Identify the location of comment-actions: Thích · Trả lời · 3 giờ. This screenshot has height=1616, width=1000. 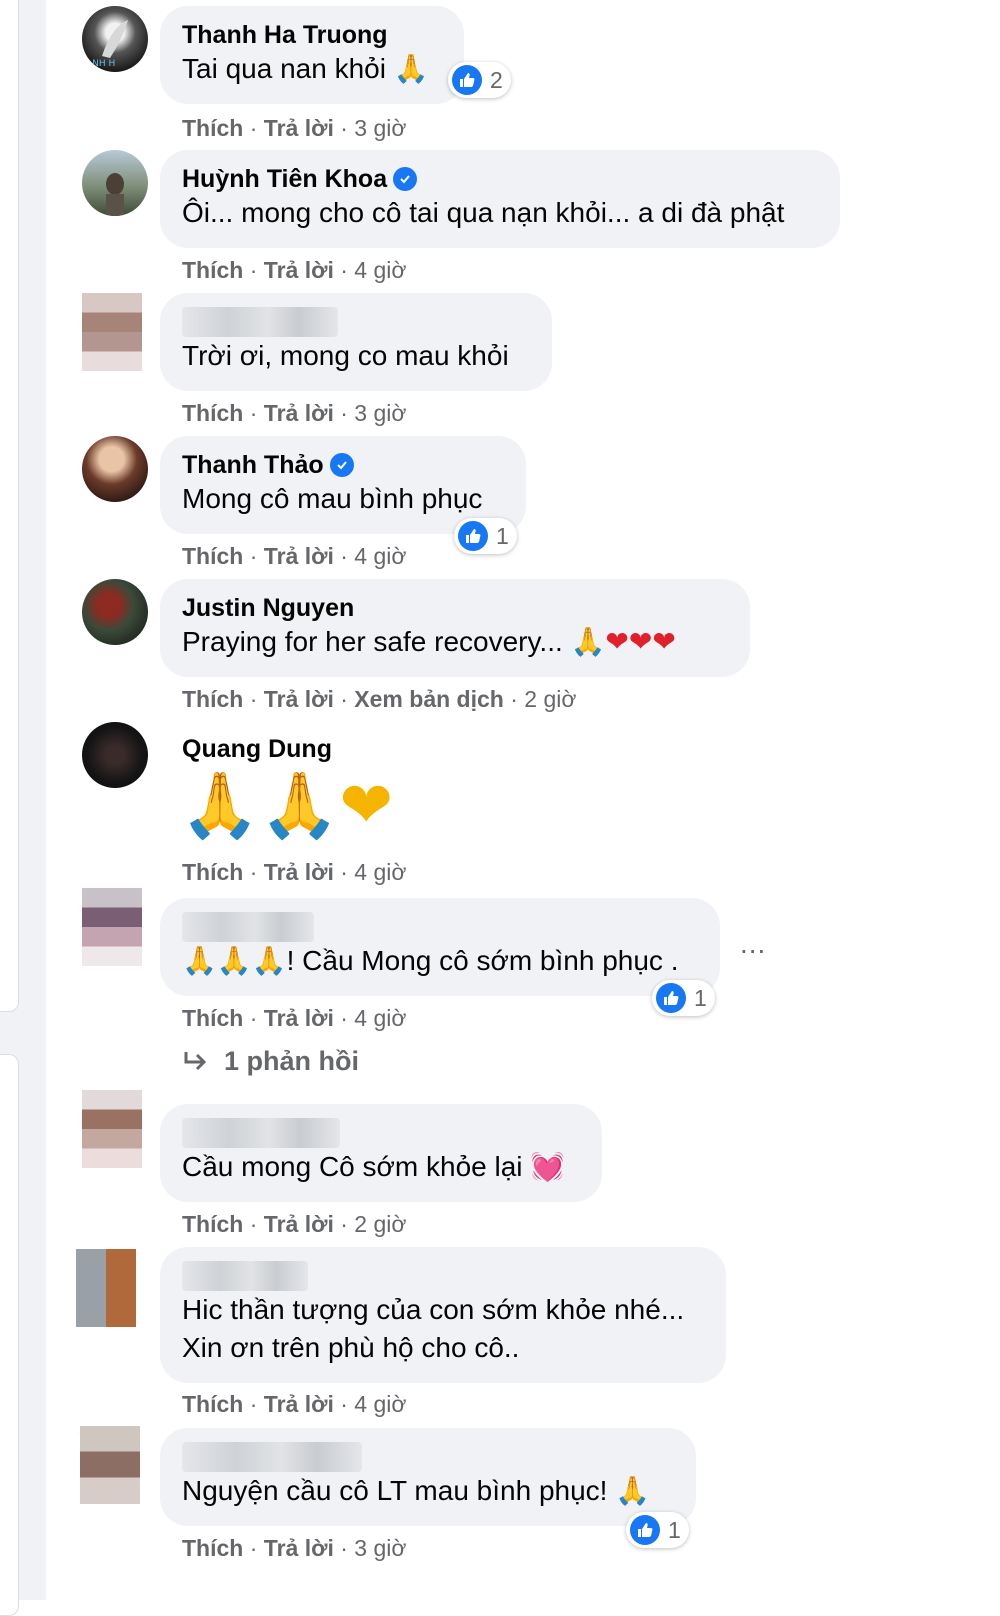
(294, 413).